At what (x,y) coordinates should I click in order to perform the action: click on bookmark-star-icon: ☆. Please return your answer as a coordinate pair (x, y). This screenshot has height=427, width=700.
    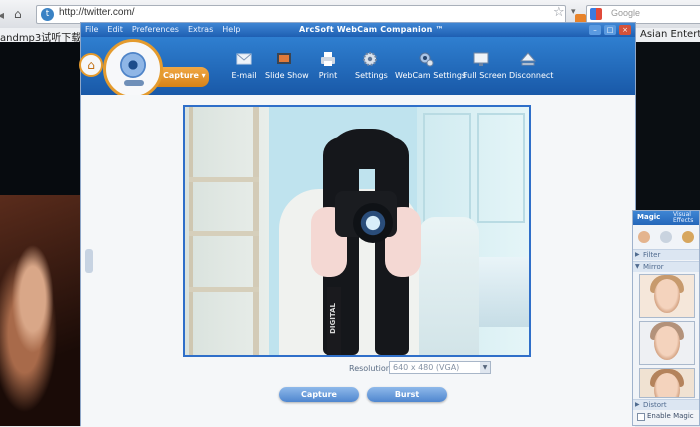
    Looking at the image, I should click on (559, 12).